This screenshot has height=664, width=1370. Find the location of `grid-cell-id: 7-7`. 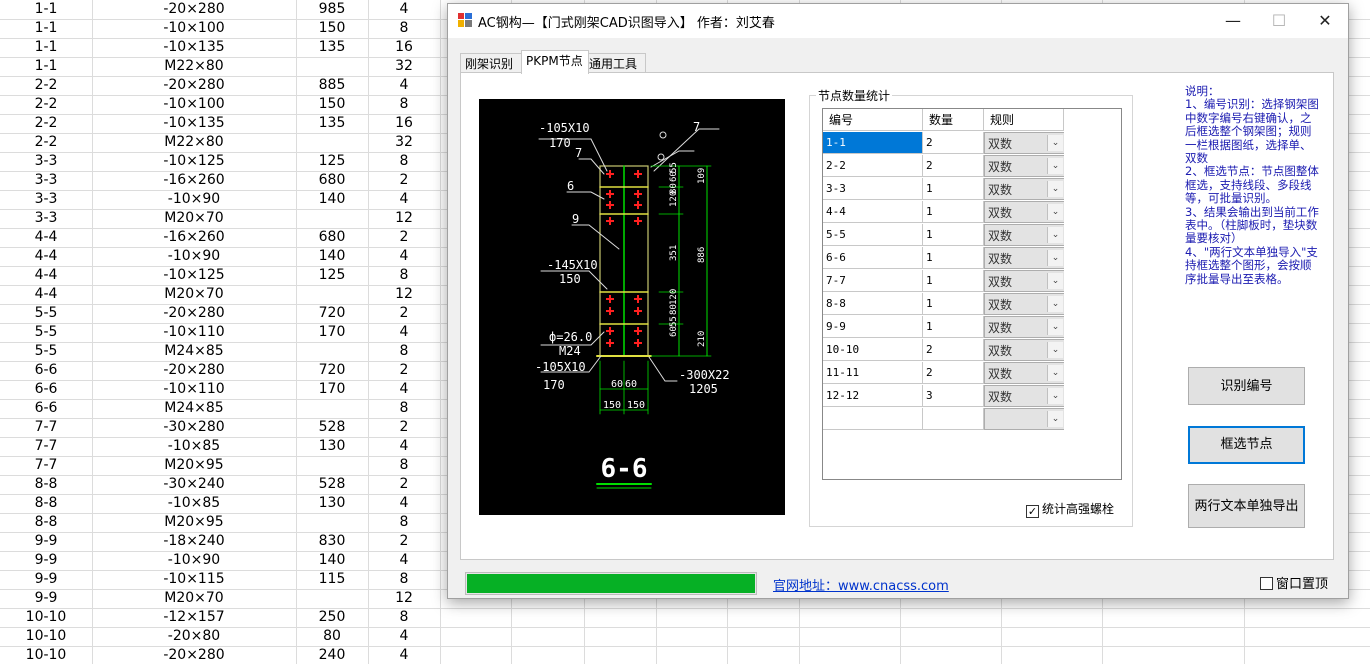

grid-cell-id: 7-7 is located at coordinates (873, 281).